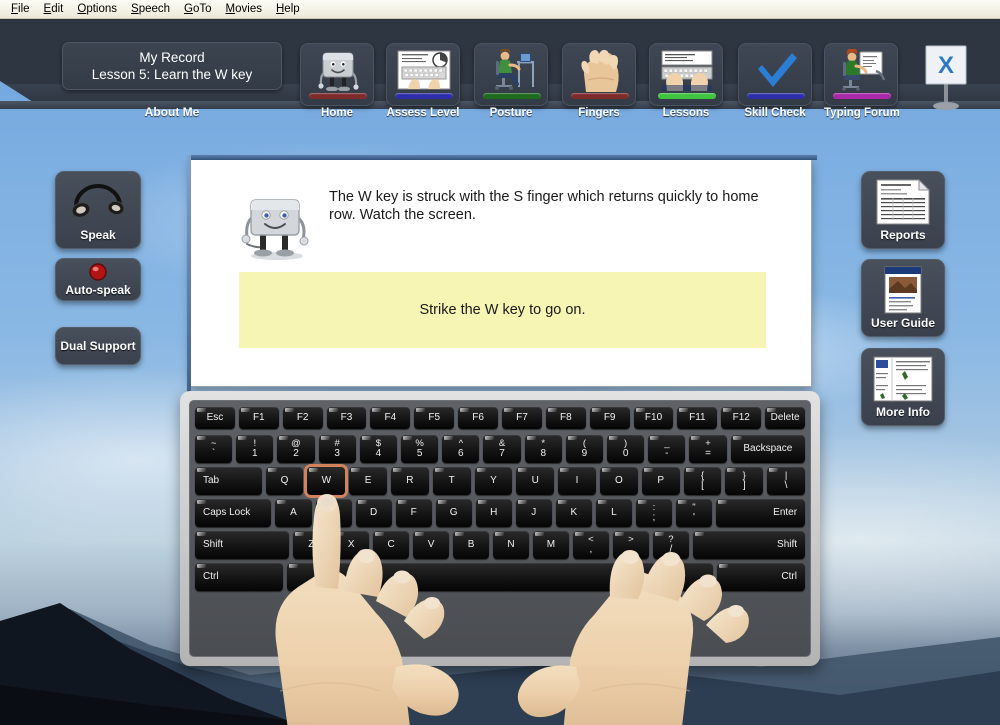  What do you see at coordinates (423, 74) in the screenshot?
I see `toolbar-button-assess-level` at bounding box center [423, 74].